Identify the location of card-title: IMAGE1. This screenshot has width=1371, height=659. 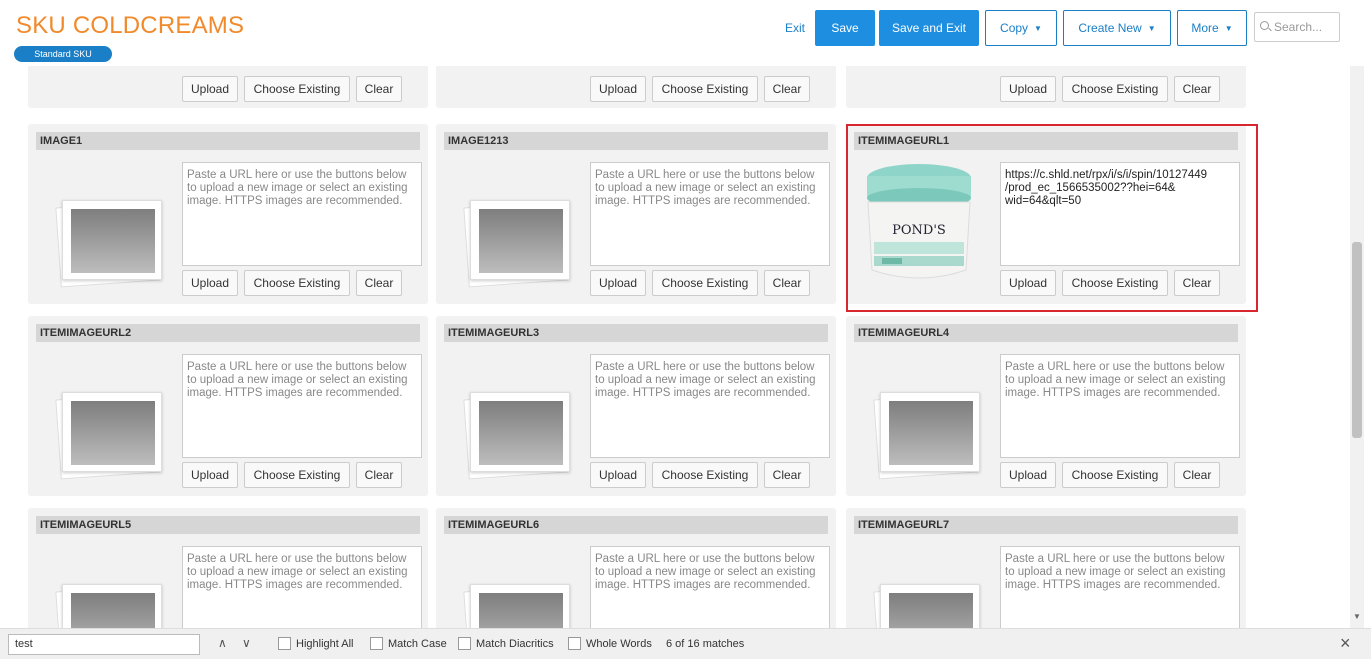
(228, 141).